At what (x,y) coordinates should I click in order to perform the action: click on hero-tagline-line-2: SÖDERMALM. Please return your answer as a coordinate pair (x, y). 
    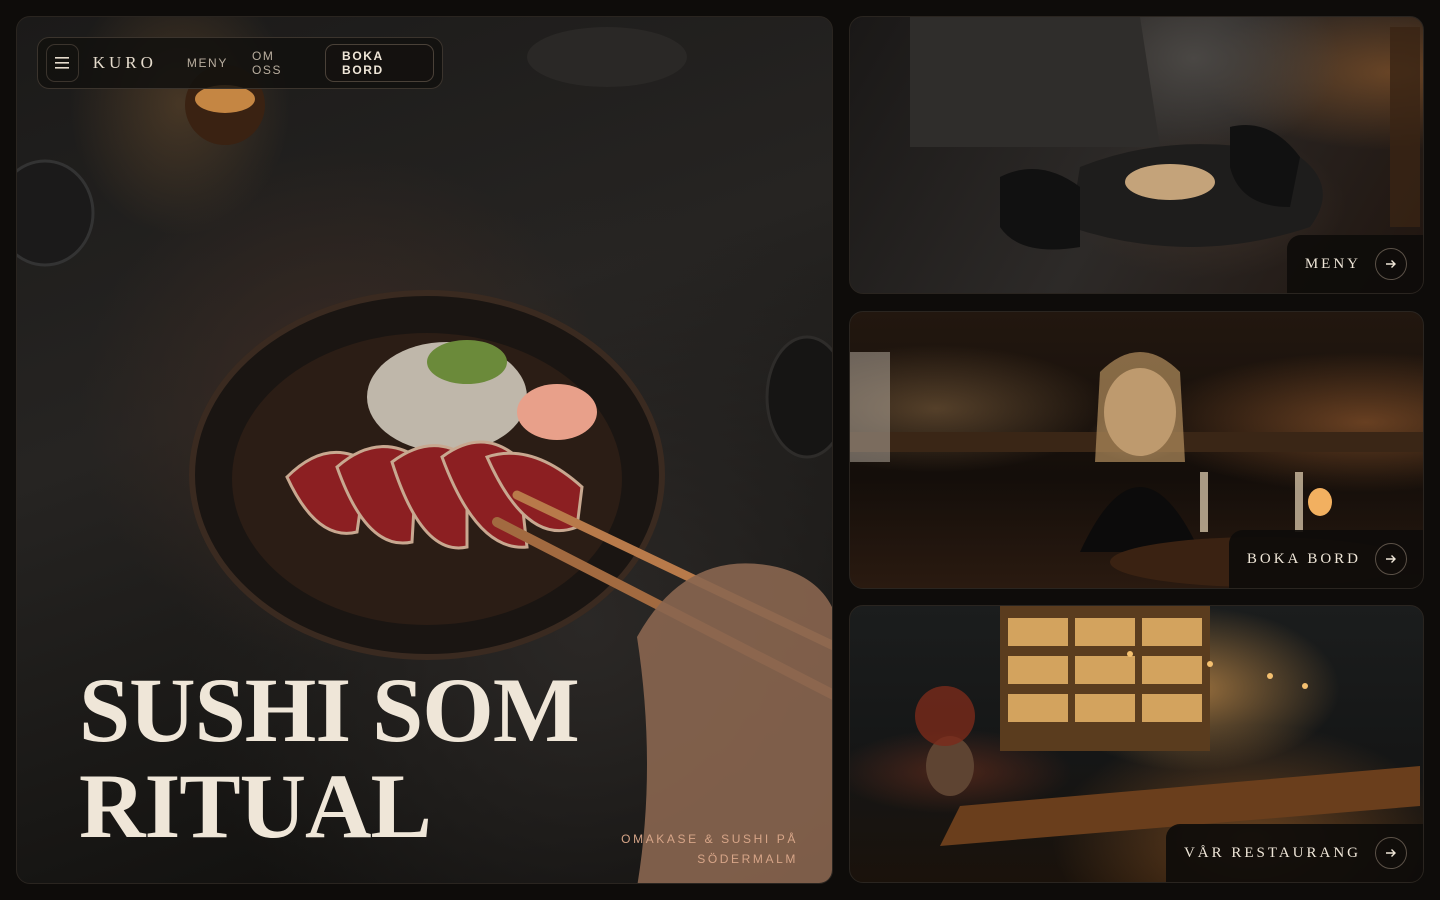
    Looking at the image, I should click on (747, 859).